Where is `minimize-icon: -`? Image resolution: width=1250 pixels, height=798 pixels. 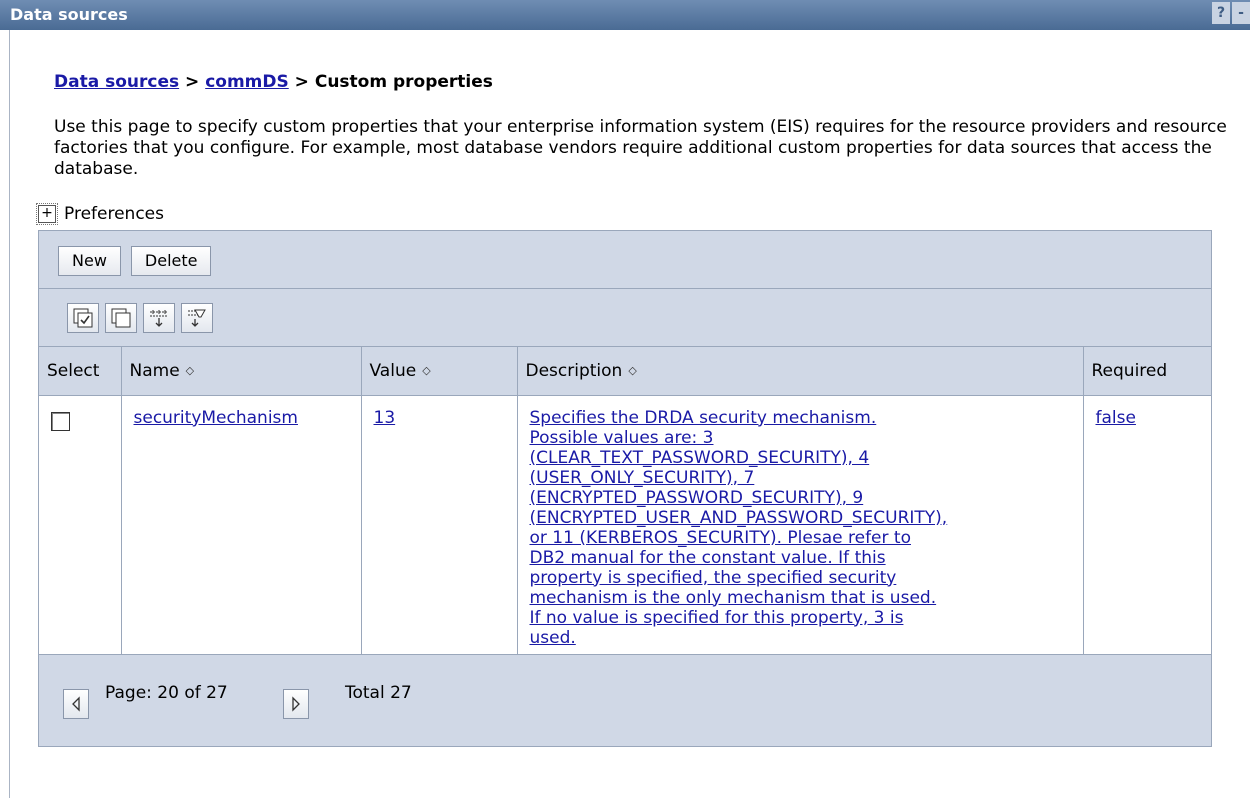
minimize-icon: - is located at coordinates (1241, 13).